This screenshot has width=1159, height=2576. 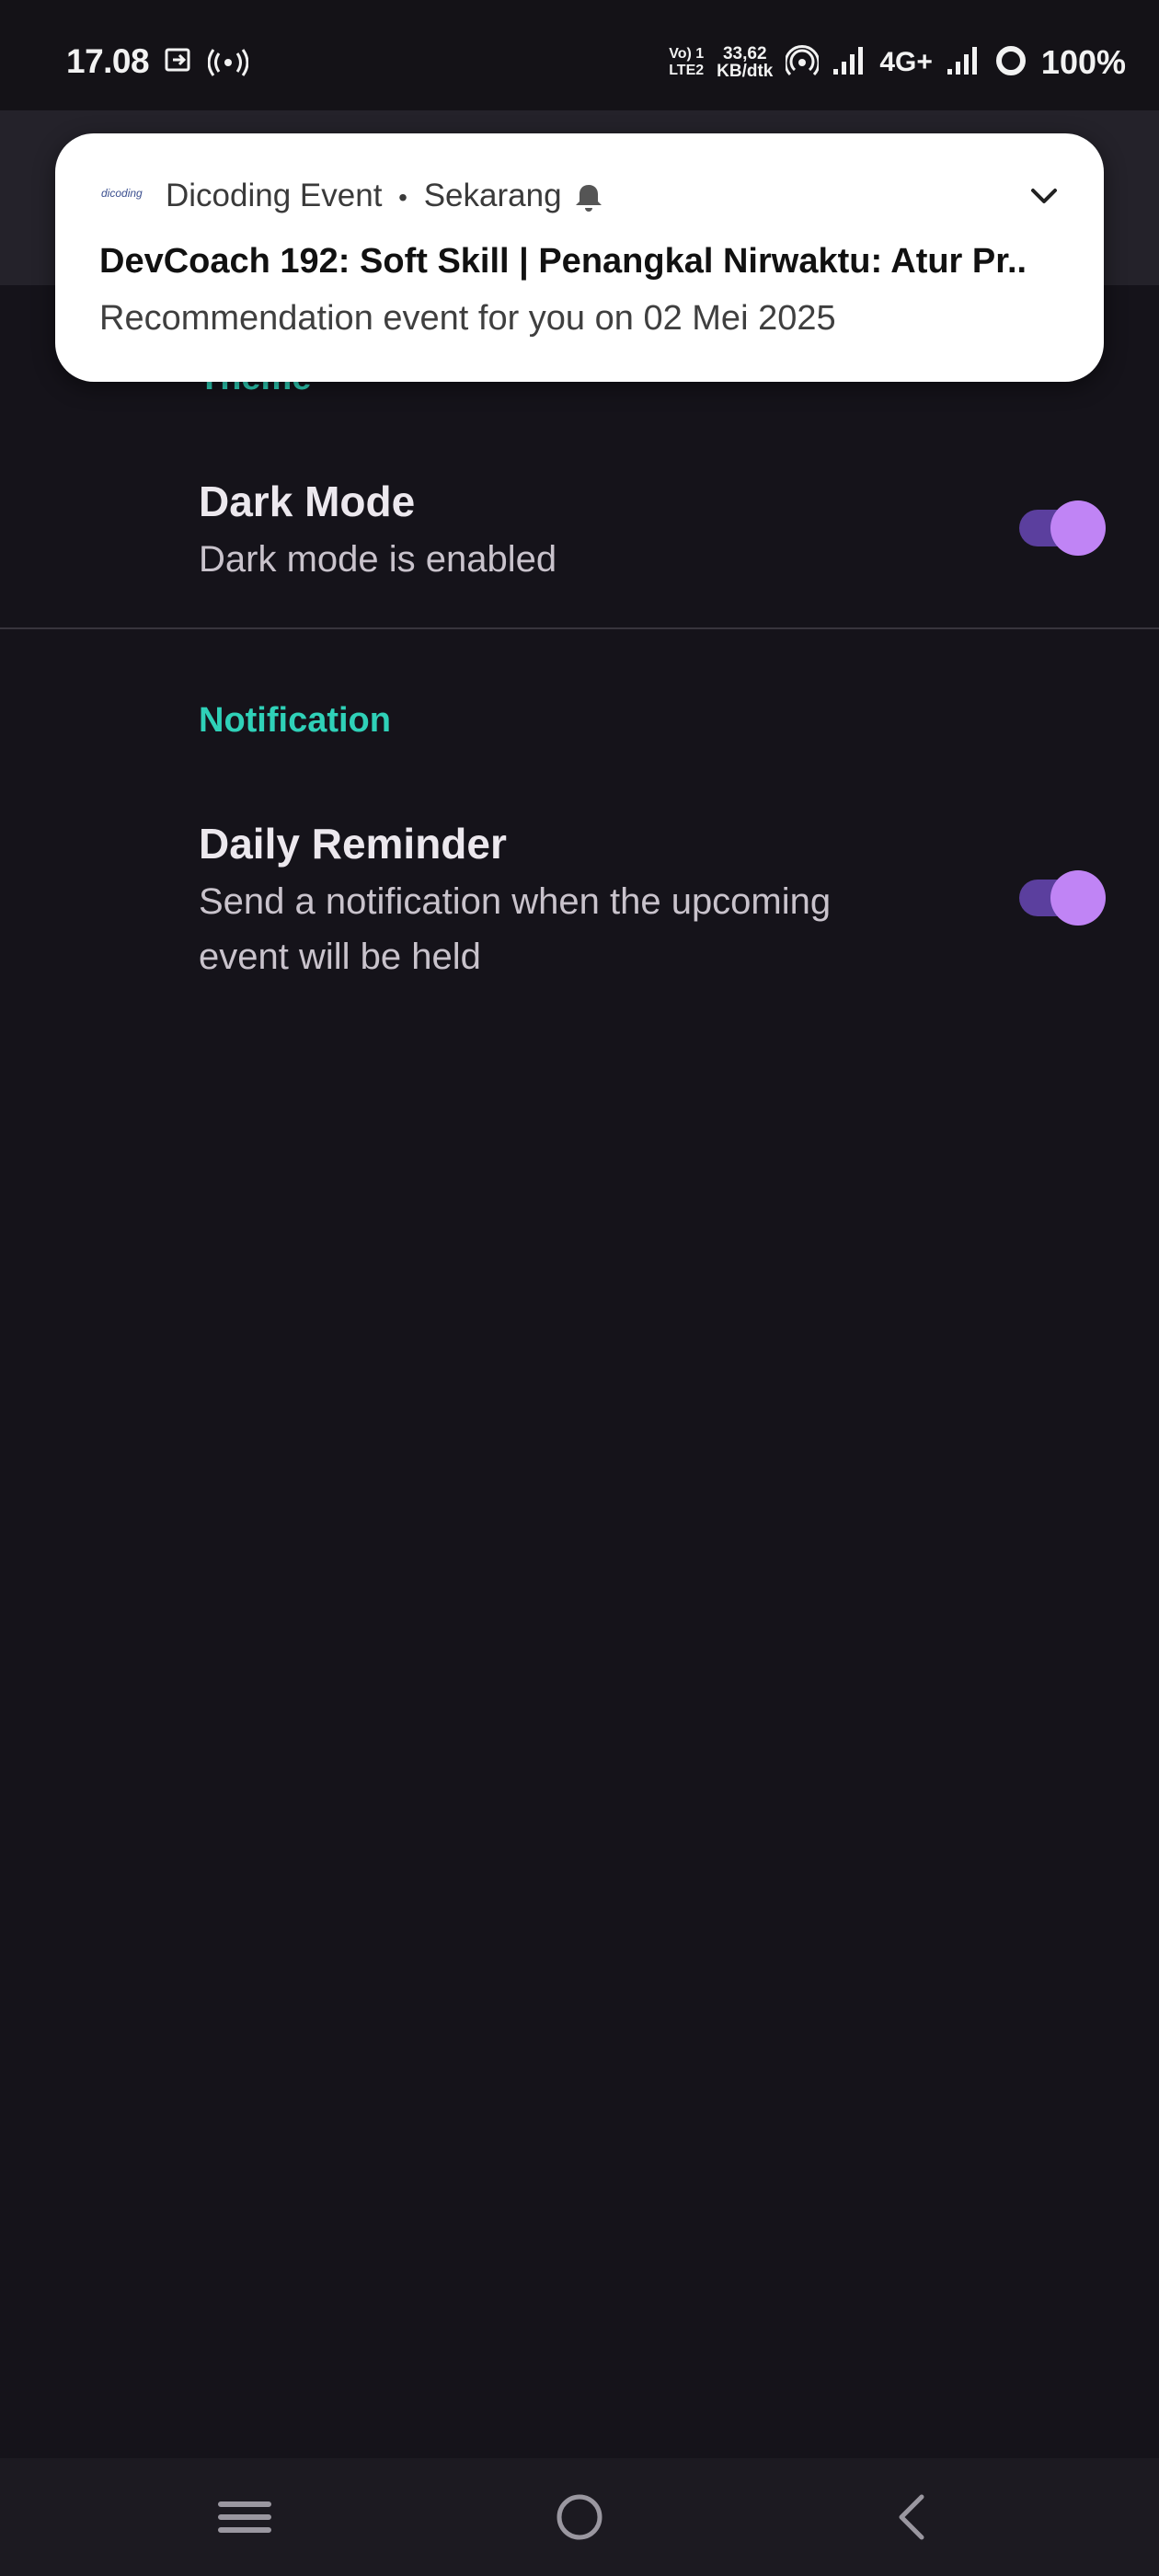 I want to click on radio-icon, so click(x=228, y=64).